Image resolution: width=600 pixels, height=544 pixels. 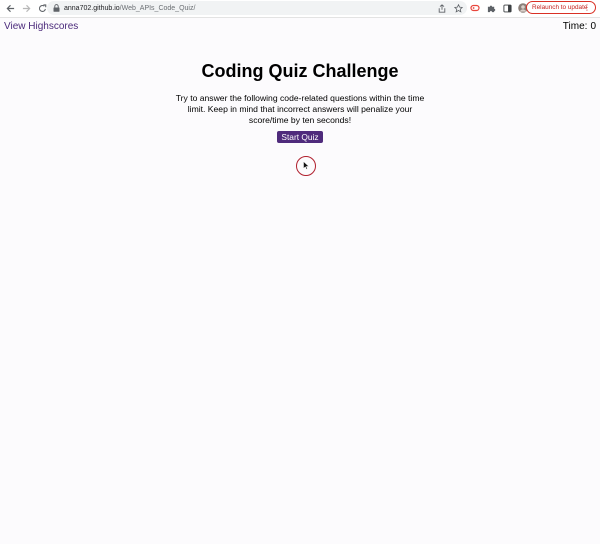 I want to click on more-menu-icon: ⋮, so click(x=587, y=7).